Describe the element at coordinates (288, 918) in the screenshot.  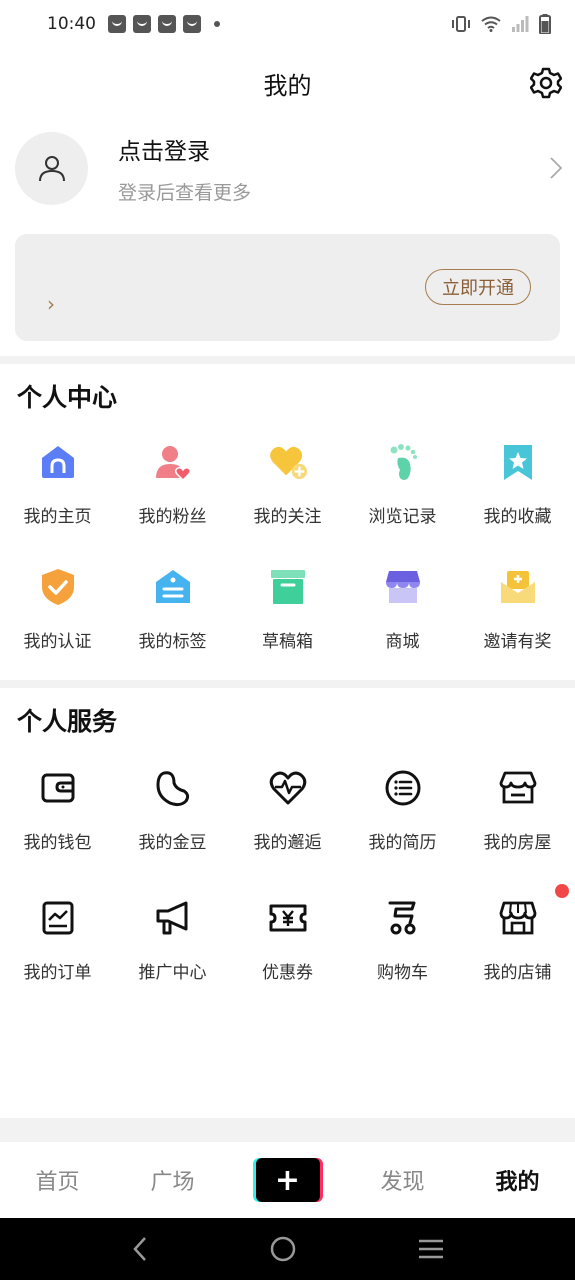
I see `coupon-icon` at that location.